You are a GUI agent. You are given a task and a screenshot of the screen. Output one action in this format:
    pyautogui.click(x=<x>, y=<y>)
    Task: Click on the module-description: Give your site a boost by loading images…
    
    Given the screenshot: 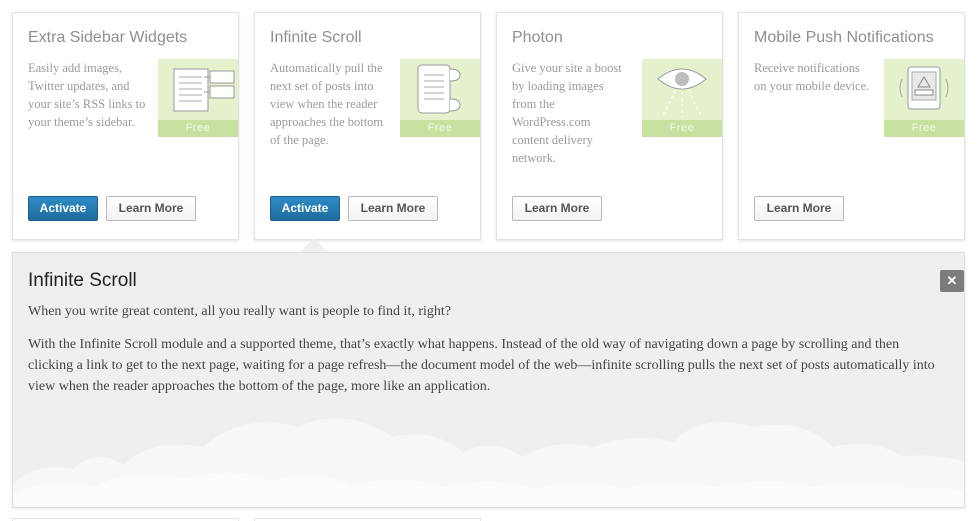 What is the action you would take?
    pyautogui.click(x=567, y=113)
    